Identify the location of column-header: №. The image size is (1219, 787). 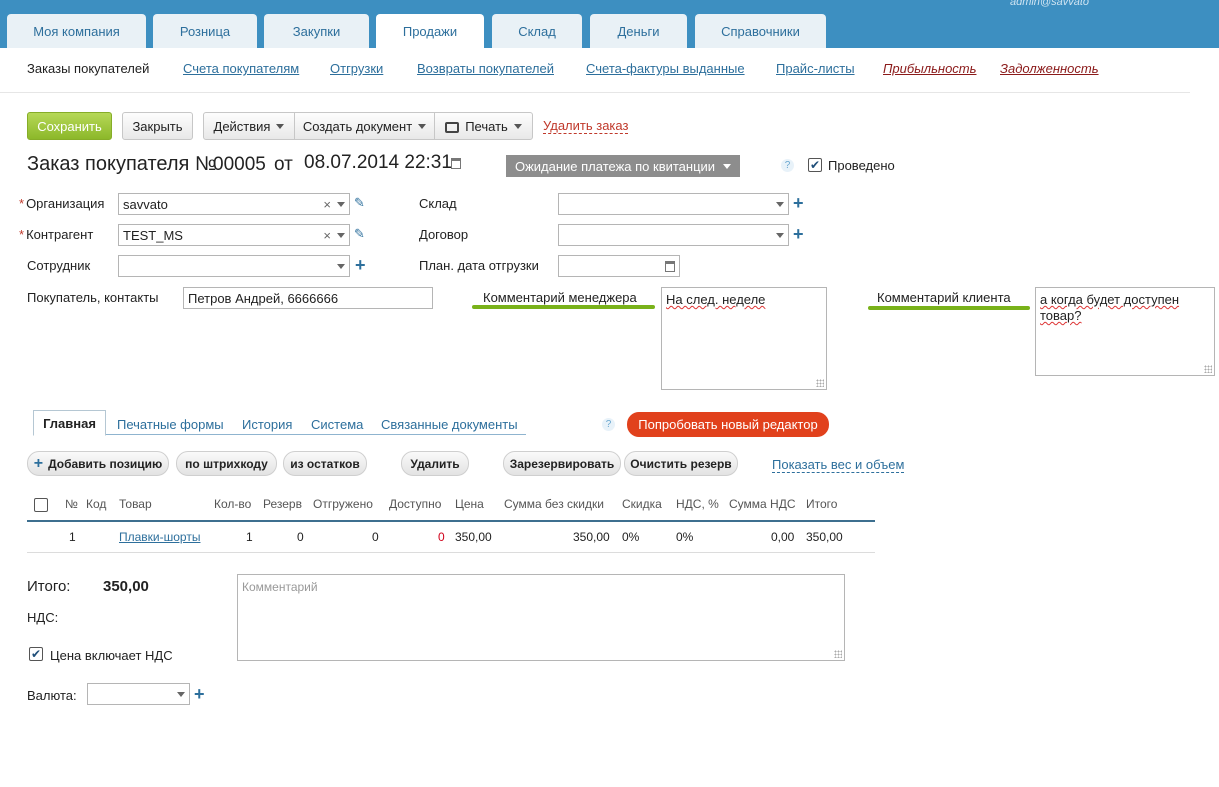
(71, 504).